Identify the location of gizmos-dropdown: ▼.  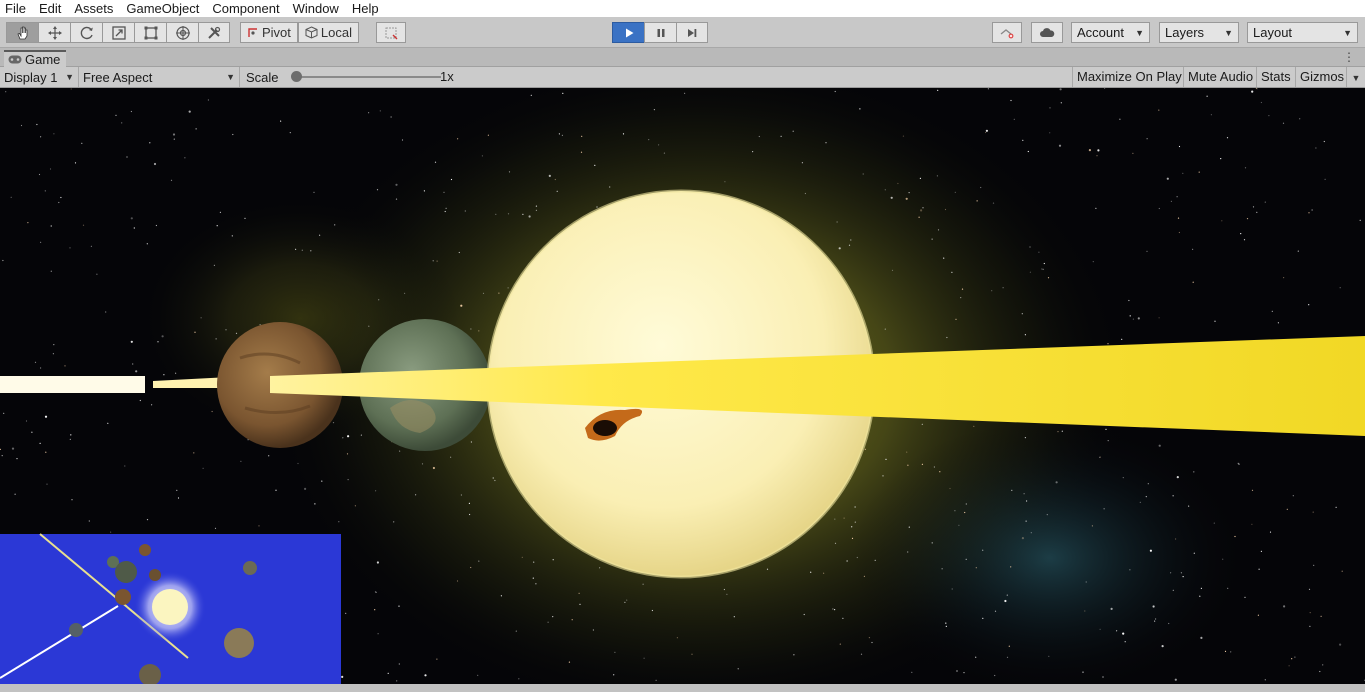
(1355, 77).